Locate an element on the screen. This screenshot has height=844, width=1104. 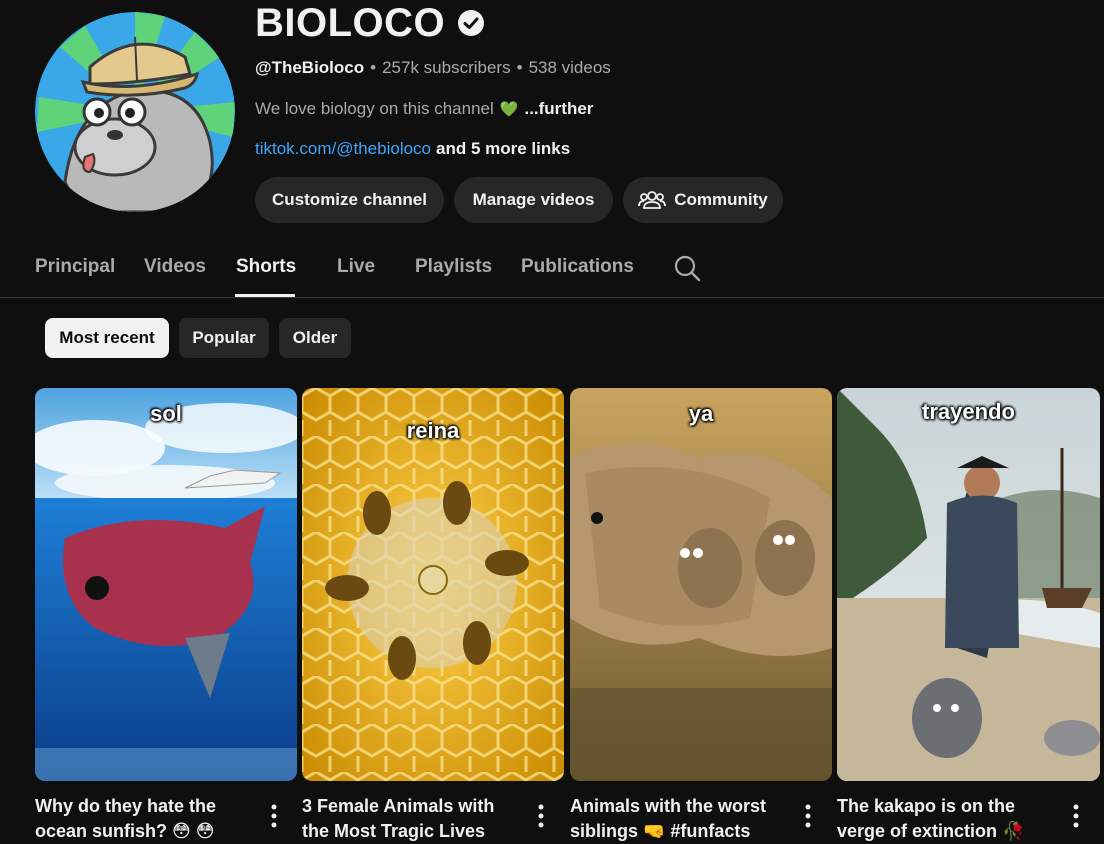
bees-image is located at coordinates (433, 584).